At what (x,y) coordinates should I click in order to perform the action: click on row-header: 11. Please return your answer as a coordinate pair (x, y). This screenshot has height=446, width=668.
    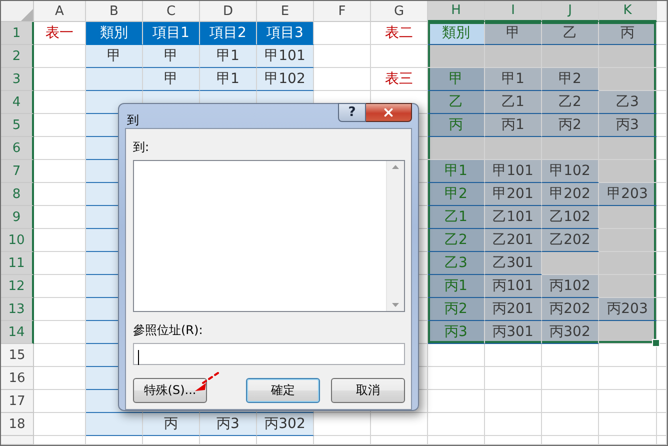
    Looking at the image, I should click on (17, 263).